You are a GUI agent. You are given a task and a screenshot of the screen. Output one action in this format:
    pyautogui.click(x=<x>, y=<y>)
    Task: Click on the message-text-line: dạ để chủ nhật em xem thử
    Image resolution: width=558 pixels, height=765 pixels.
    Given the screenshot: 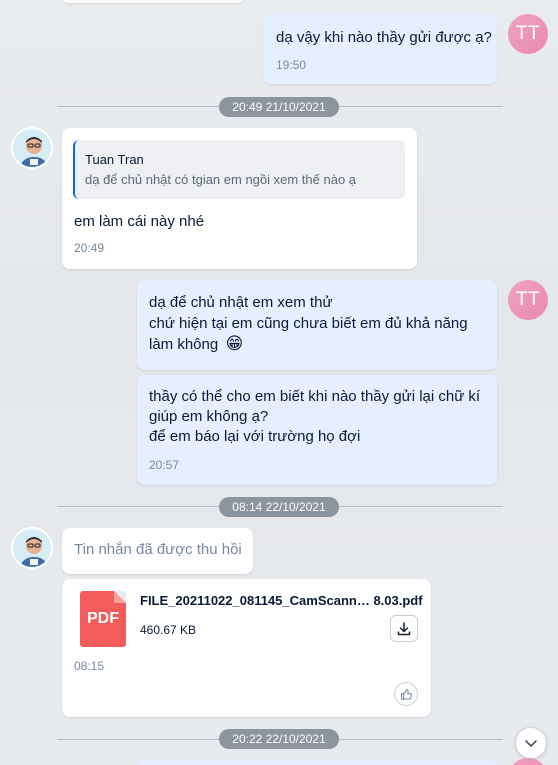 What is the action you would take?
    pyautogui.click(x=241, y=302)
    